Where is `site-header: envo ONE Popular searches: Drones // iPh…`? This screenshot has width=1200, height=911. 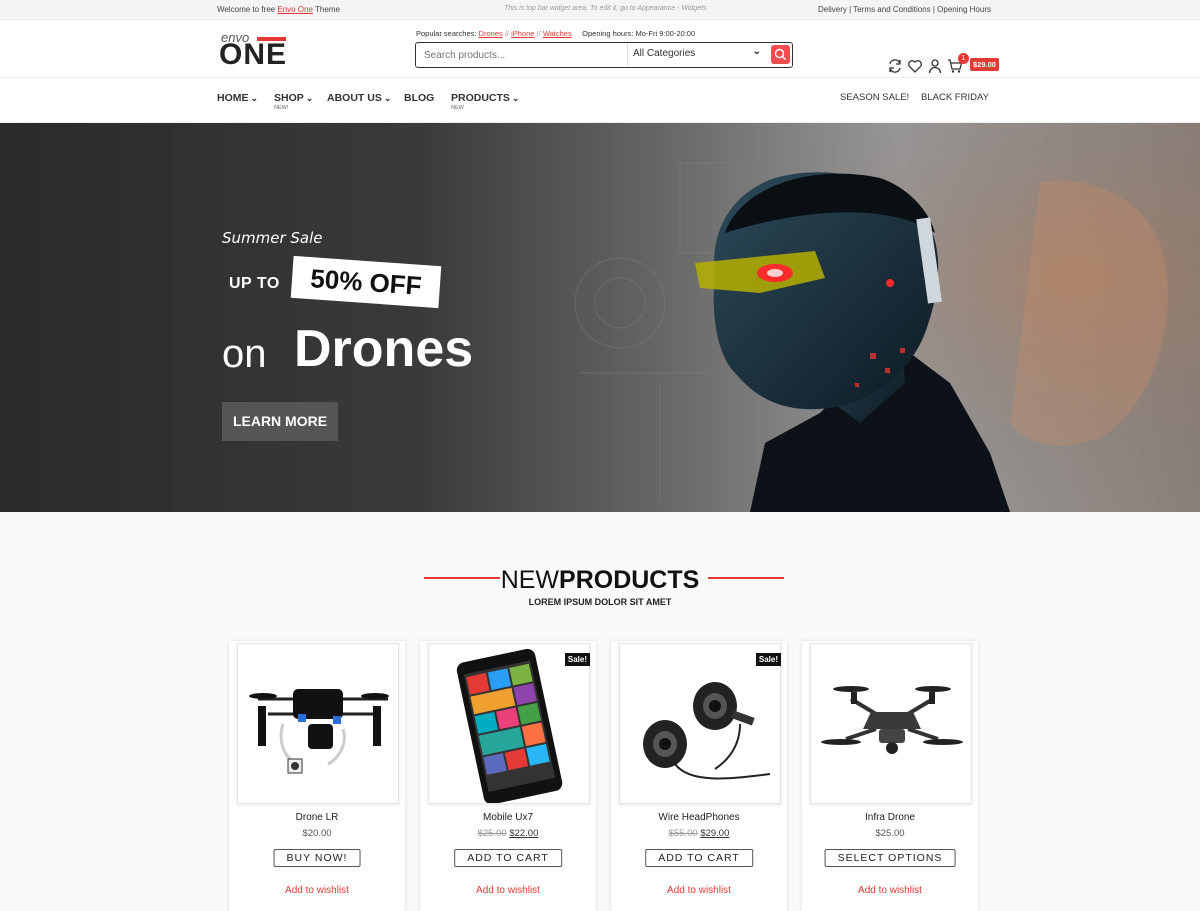 site-header: envo ONE Popular searches: Drones // iPh… is located at coordinates (600, 49).